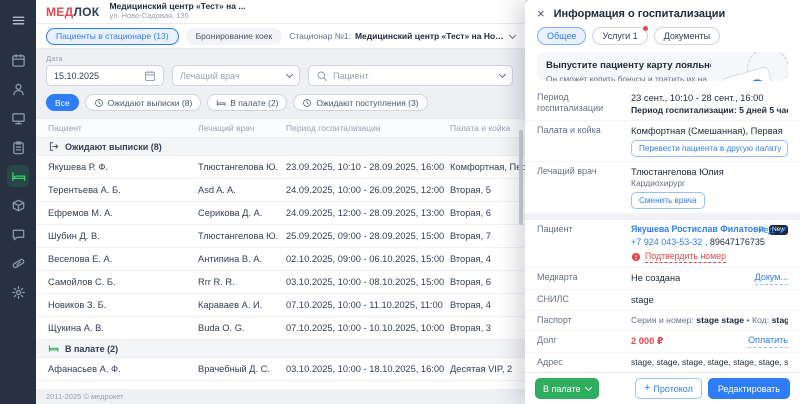  Describe the element at coordinates (547, 340) in the screenshot. I see `field-label: Долг` at that location.